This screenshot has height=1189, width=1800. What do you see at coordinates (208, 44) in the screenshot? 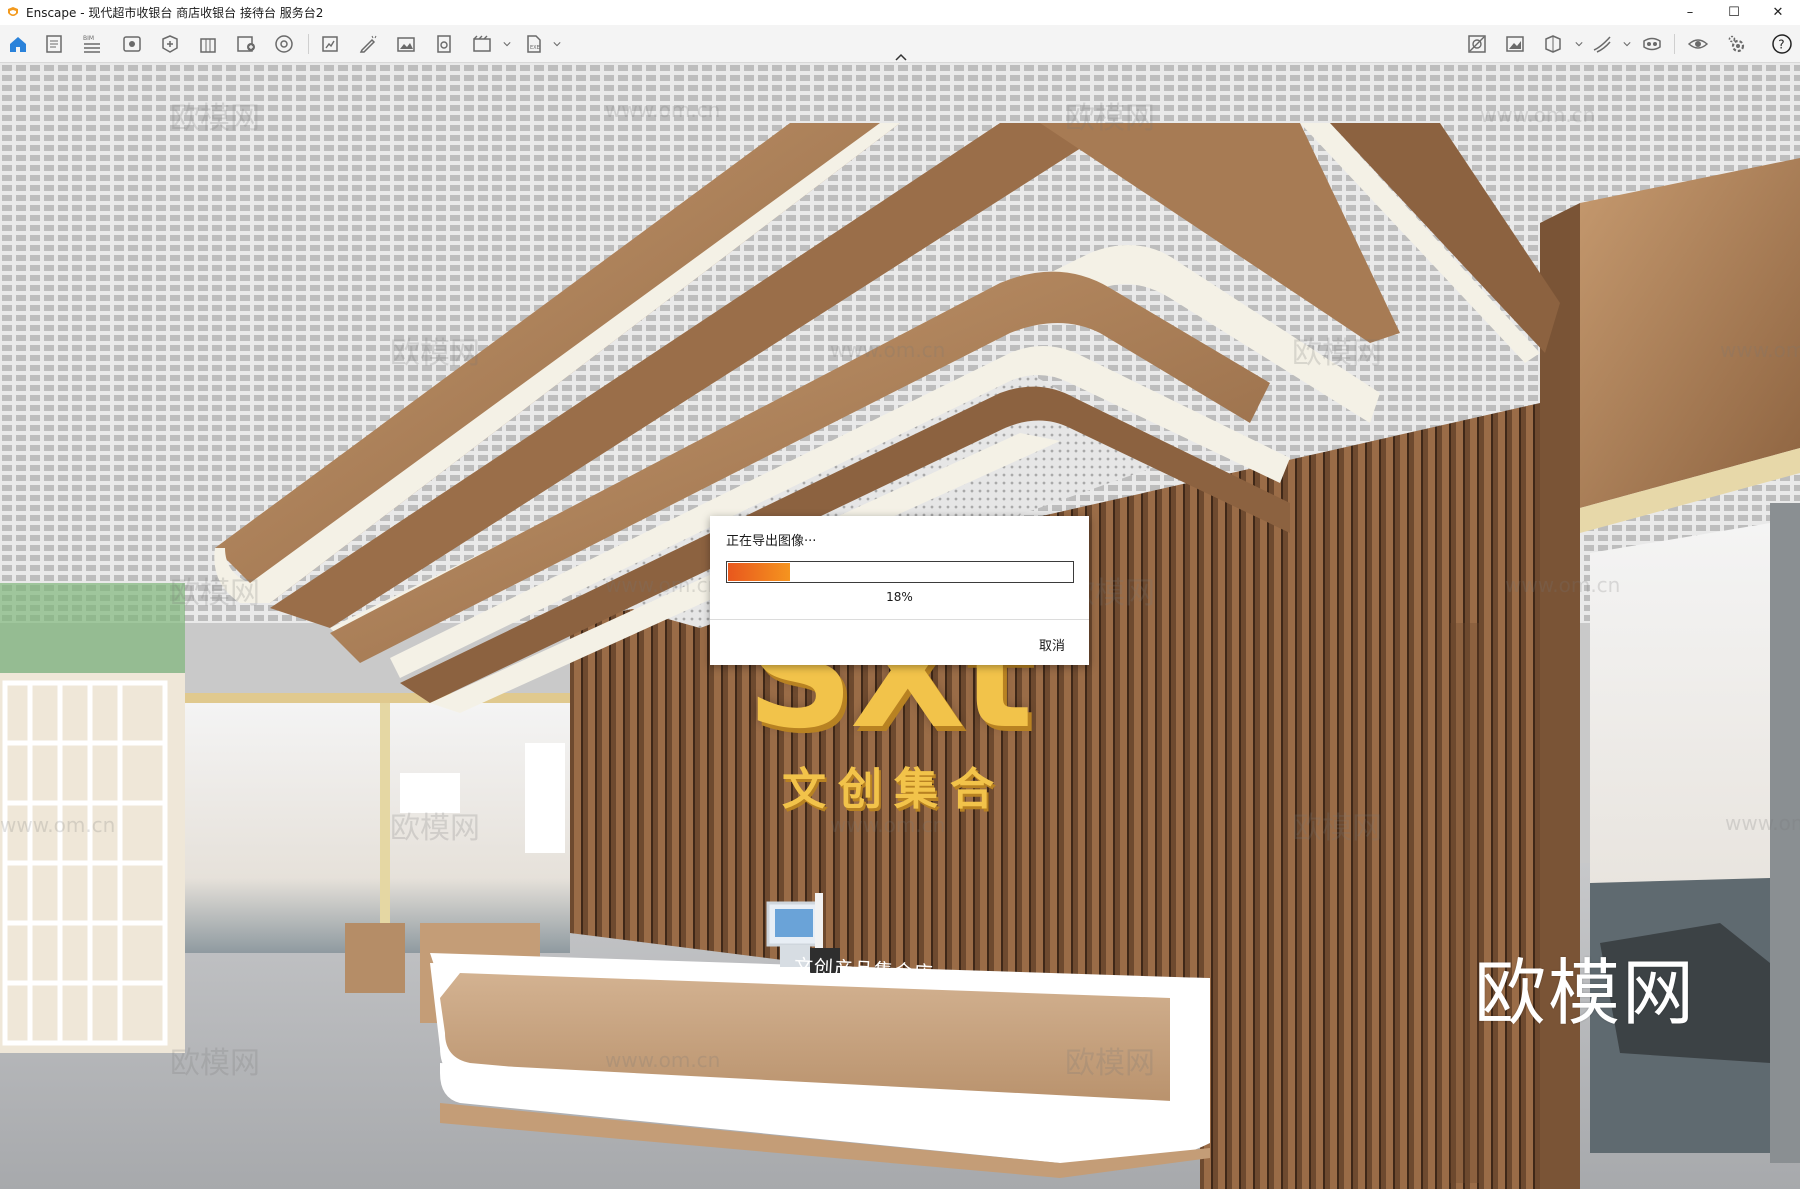
I see `building-icon` at bounding box center [208, 44].